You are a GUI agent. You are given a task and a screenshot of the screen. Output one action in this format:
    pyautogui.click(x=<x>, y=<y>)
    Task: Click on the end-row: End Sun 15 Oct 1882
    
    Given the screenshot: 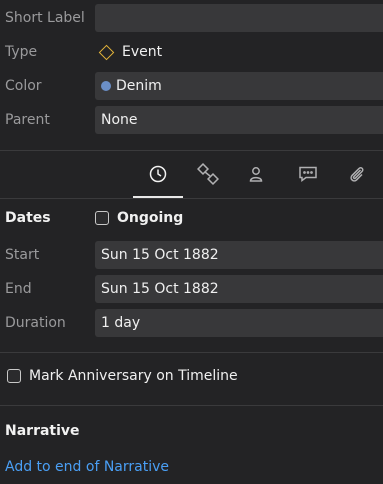 What is the action you would take?
    pyautogui.click(x=191, y=289)
    